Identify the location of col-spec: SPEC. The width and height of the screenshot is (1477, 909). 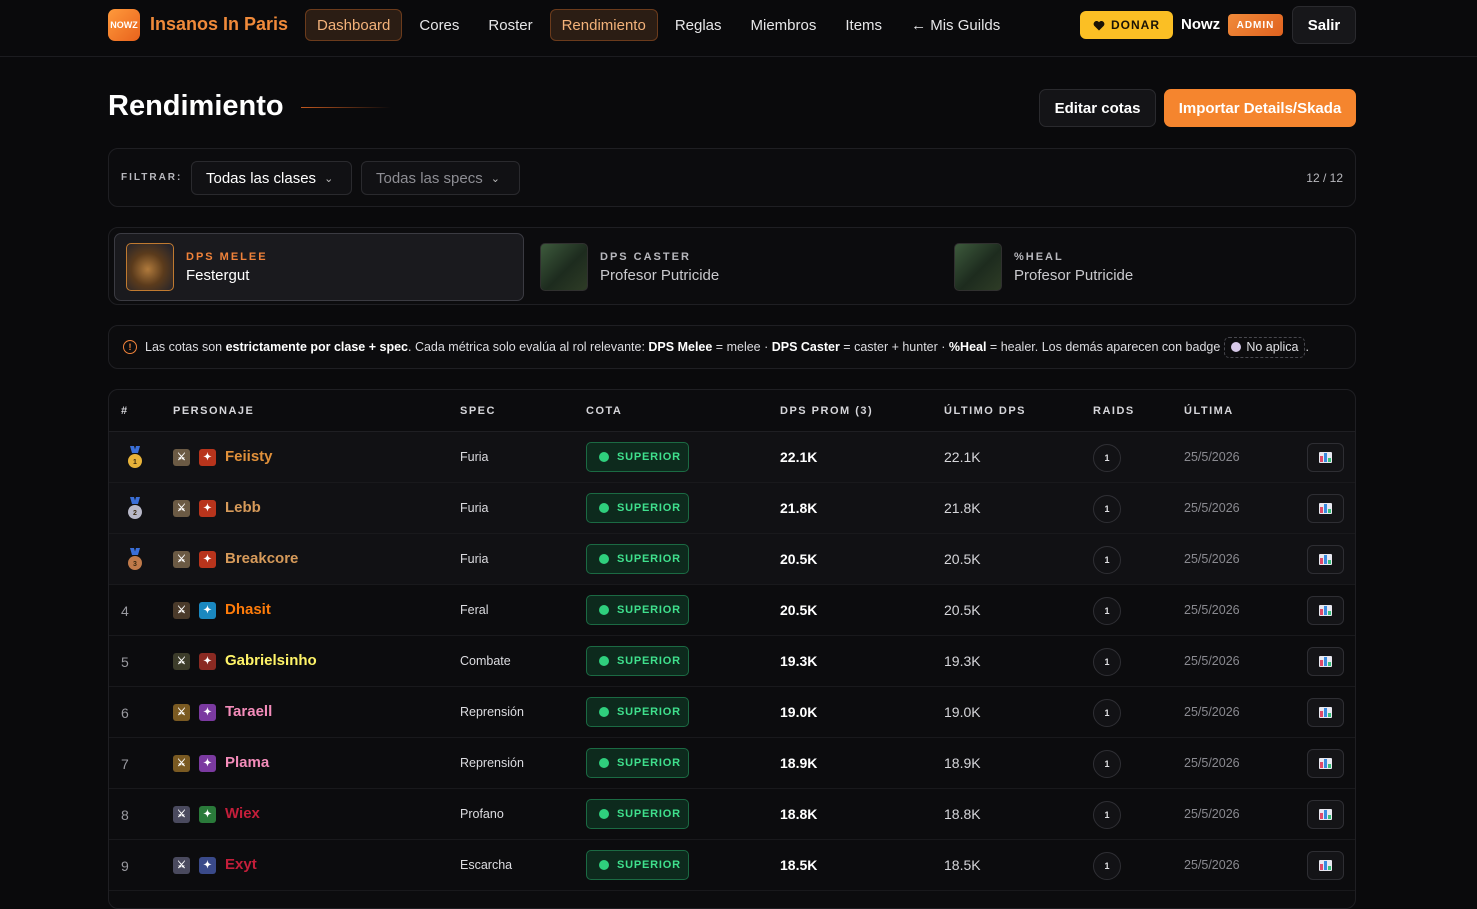
(478, 411).